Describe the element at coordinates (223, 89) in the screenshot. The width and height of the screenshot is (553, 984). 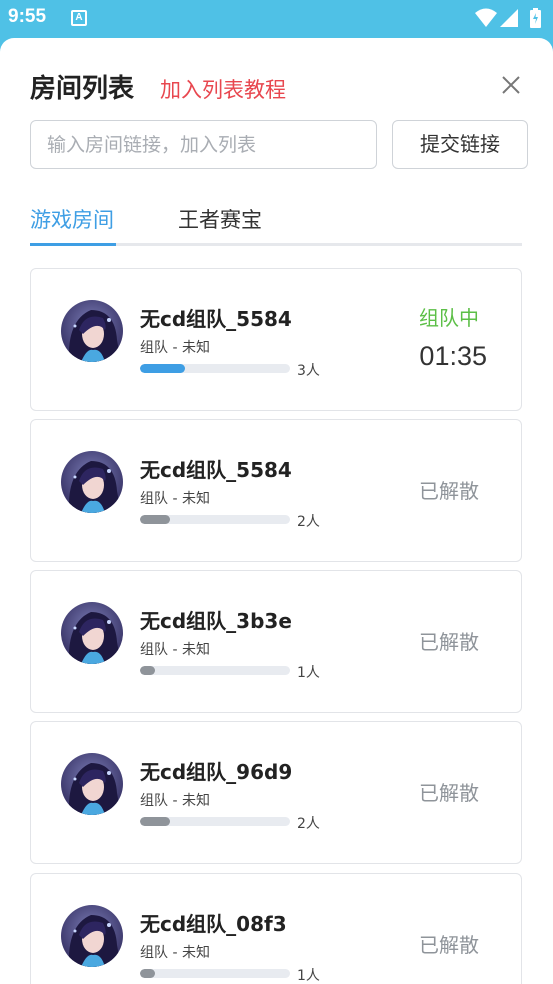
I see `tutorial-link: 加入列表教程` at that location.